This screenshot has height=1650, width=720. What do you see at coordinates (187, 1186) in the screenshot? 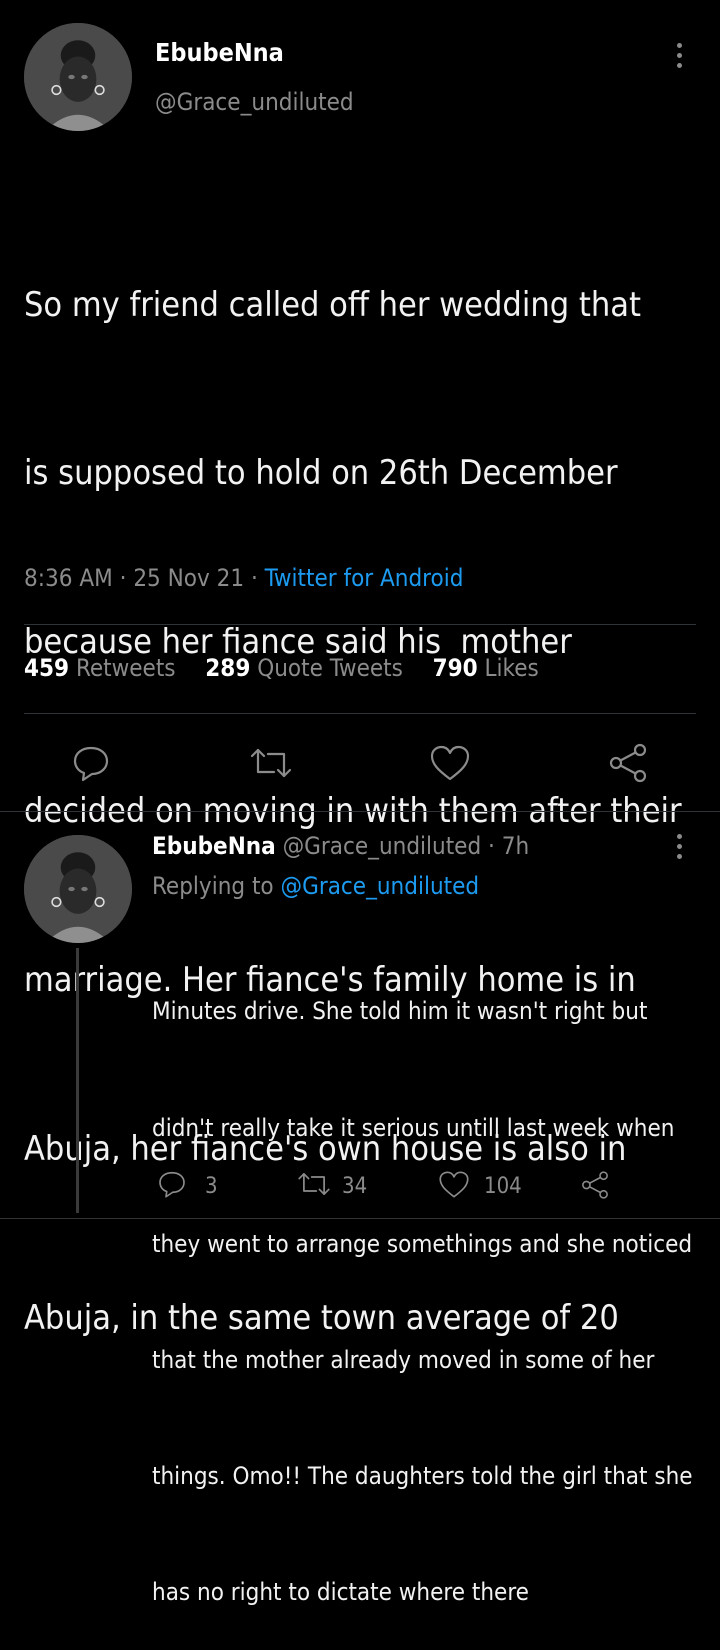
I see `reply-action-reply: 3` at bounding box center [187, 1186].